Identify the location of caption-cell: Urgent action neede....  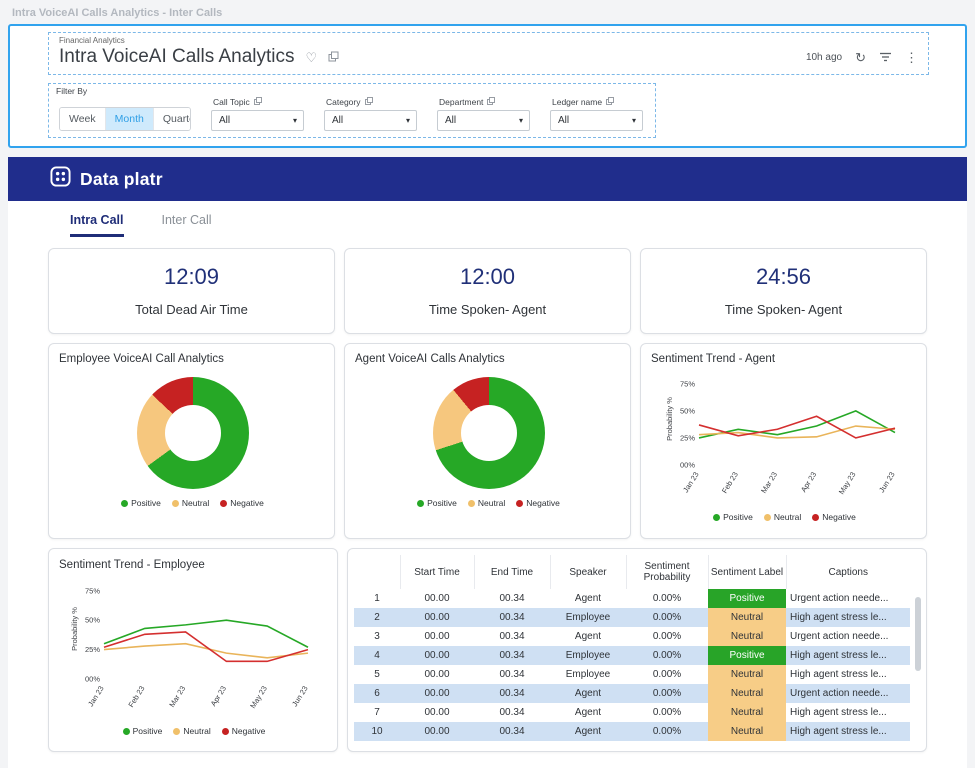
(839, 636).